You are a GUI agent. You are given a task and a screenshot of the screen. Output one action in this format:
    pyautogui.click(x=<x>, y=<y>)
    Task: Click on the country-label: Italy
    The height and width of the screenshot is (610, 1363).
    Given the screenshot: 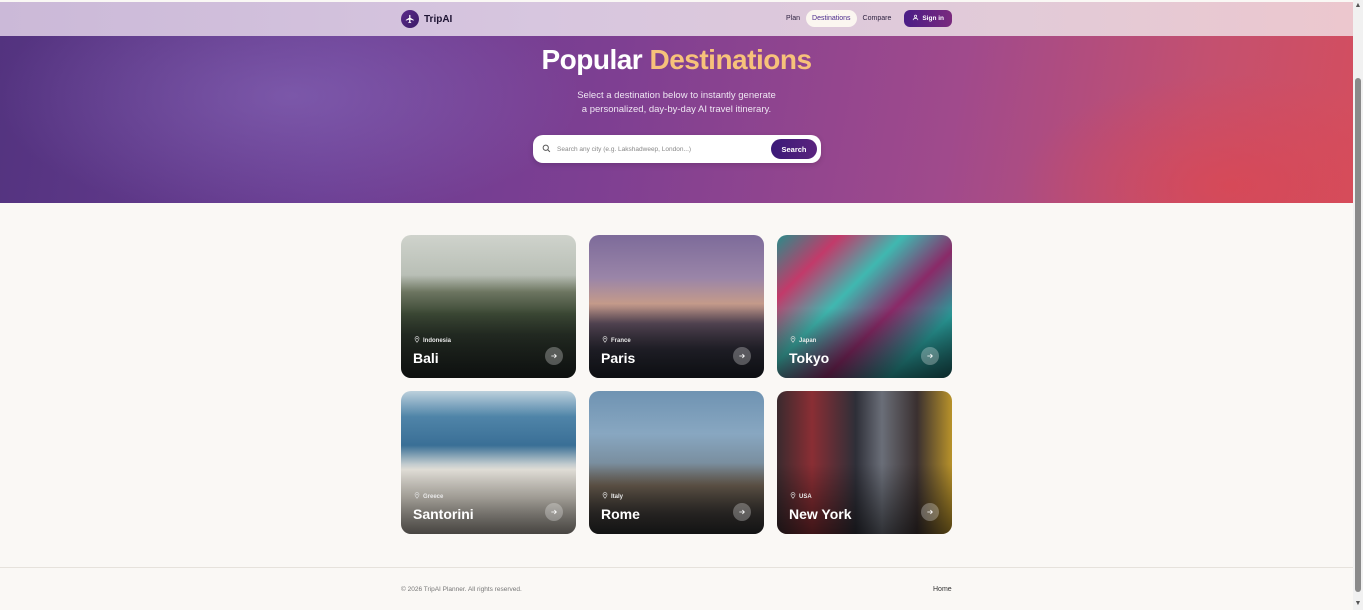 What is the action you would take?
    pyautogui.click(x=617, y=496)
    